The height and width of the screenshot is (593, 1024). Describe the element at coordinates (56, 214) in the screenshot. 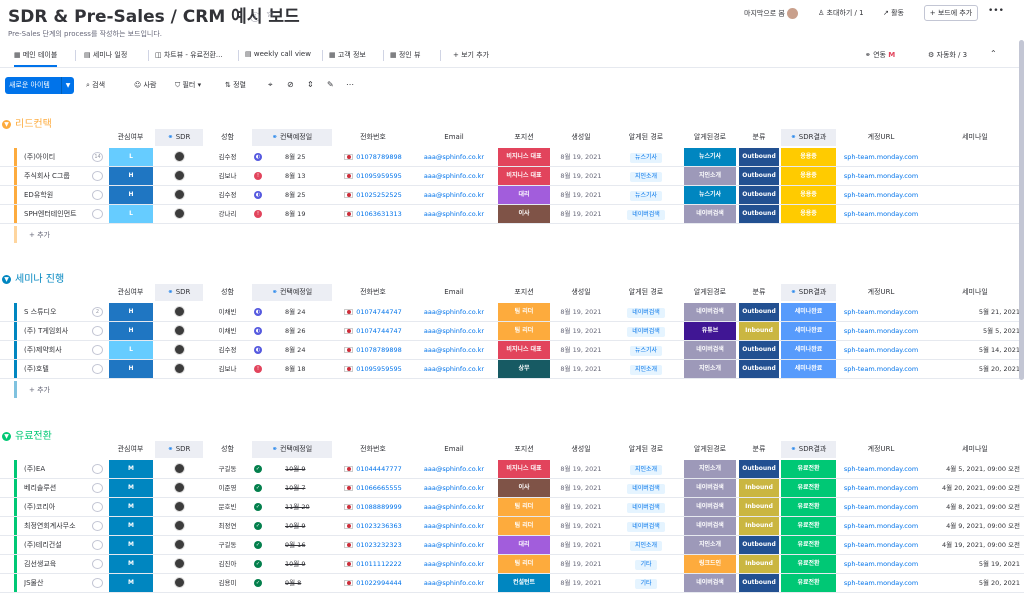

I see `item-name: SPH엔터테인먼트` at that location.